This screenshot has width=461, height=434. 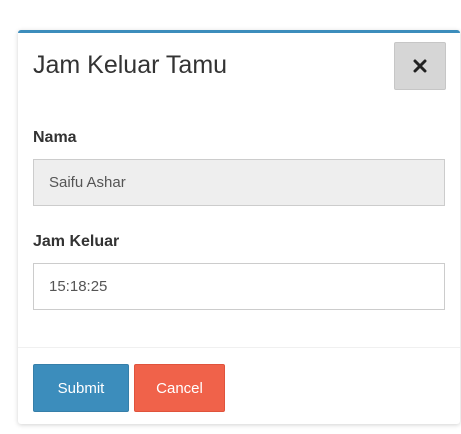 I want to click on modal-title: Jam Keluar Tamu, so click(x=130, y=65).